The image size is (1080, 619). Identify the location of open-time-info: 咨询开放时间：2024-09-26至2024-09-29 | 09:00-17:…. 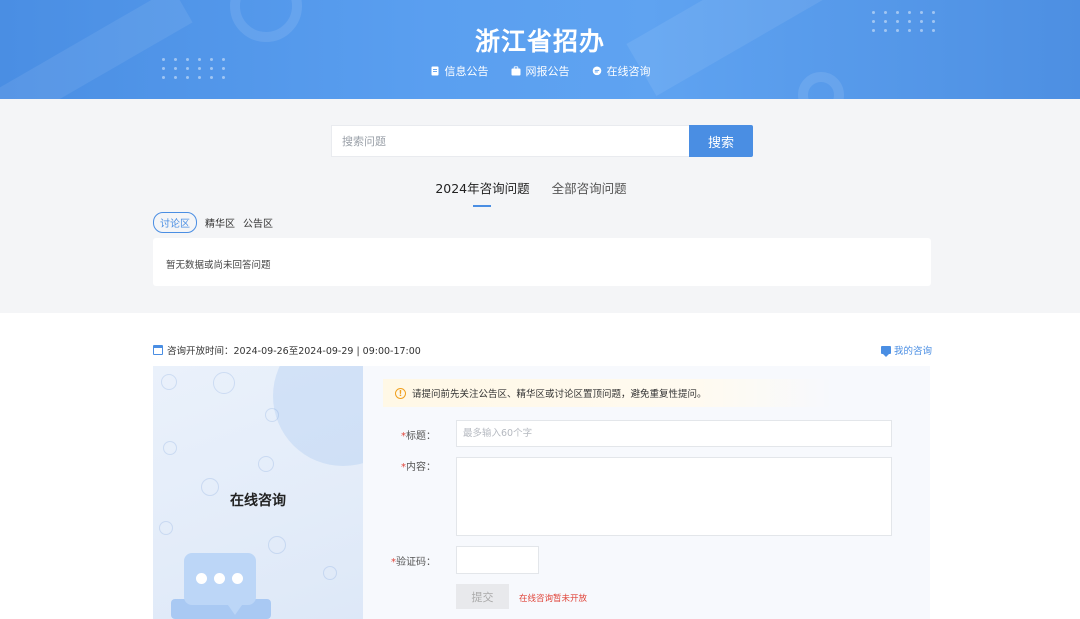
(287, 350).